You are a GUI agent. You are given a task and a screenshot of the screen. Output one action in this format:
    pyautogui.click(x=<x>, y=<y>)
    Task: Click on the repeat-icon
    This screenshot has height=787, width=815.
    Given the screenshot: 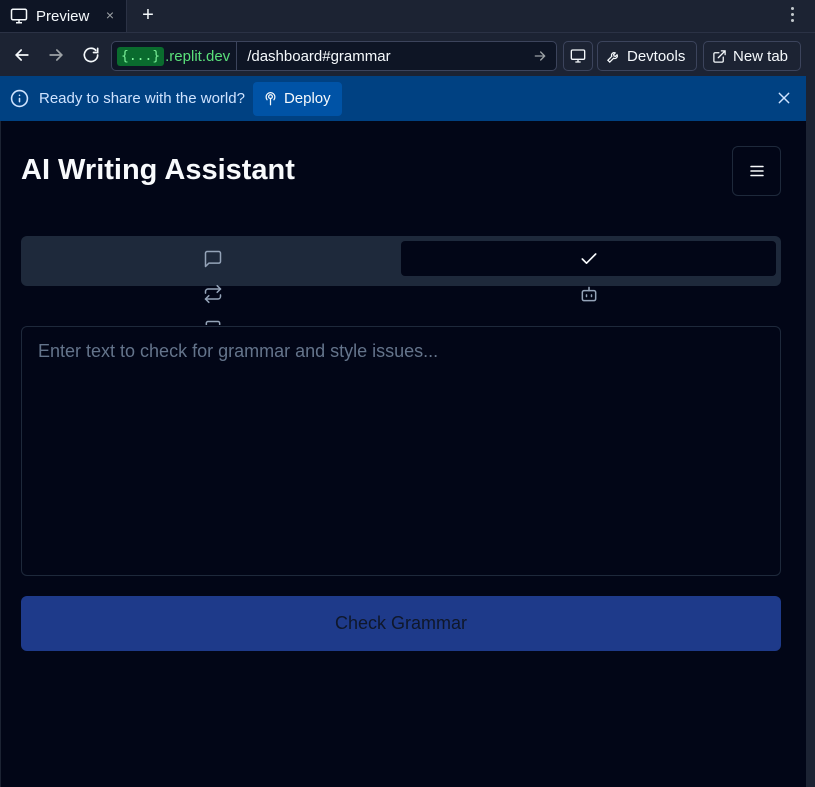 What is the action you would take?
    pyautogui.click(x=213, y=294)
    